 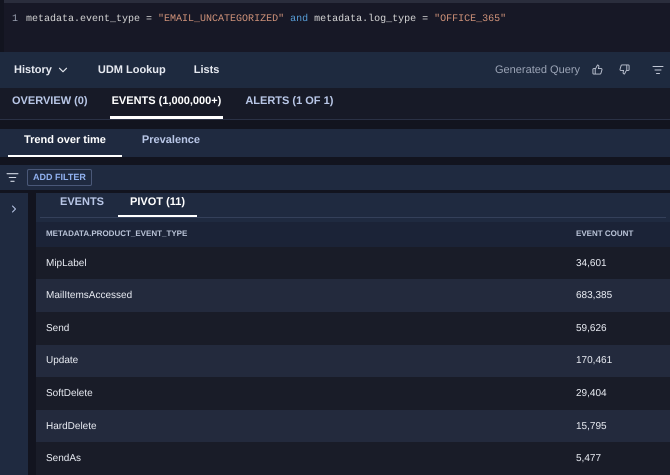 What do you see at coordinates (624, 70) in the screenshot?
I see `thumbs-down-icon` at bounding box center [624, 70].